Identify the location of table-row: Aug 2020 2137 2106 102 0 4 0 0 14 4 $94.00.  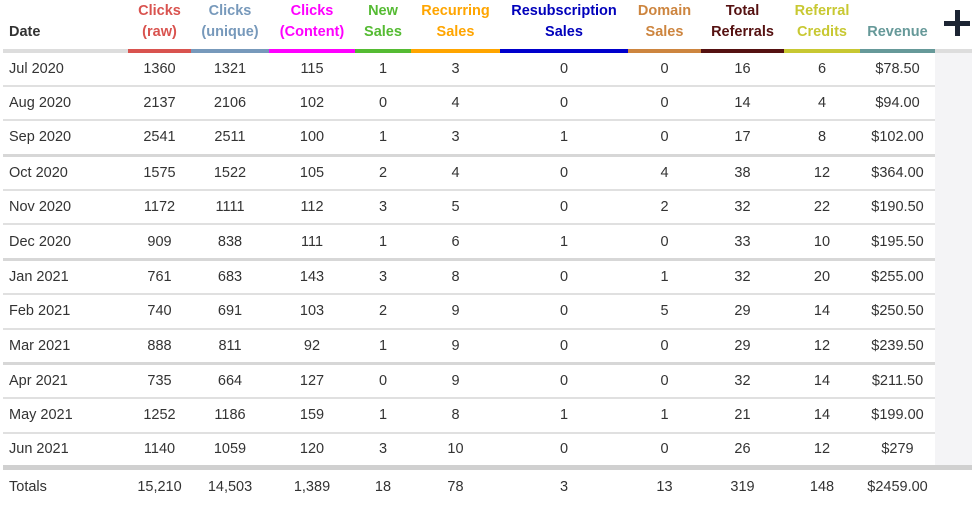
(487, 103).